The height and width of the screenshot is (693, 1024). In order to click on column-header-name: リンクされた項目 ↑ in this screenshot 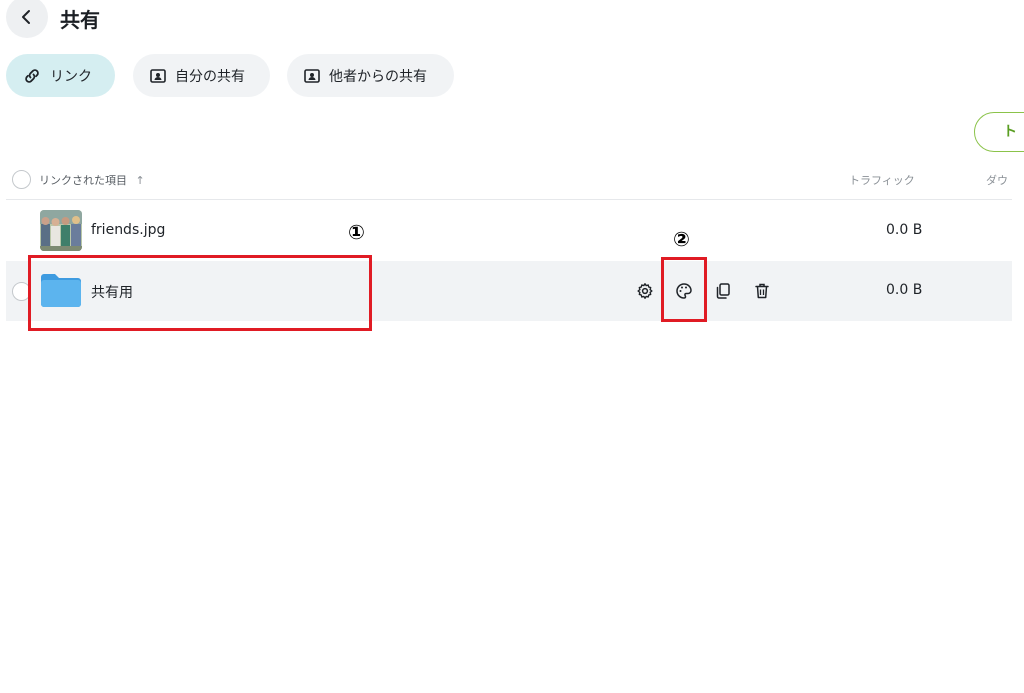, I will do `click(92, 180)`.